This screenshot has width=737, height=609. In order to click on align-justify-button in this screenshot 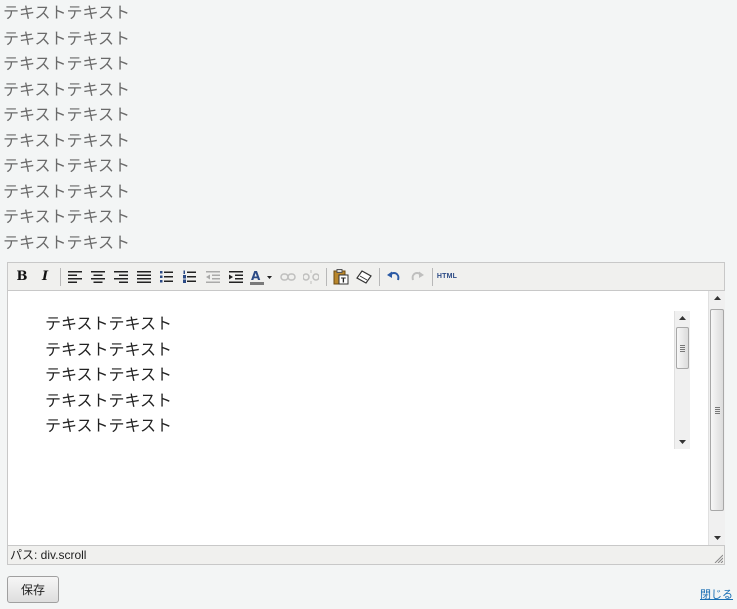, I will do `click(144, 277)`.